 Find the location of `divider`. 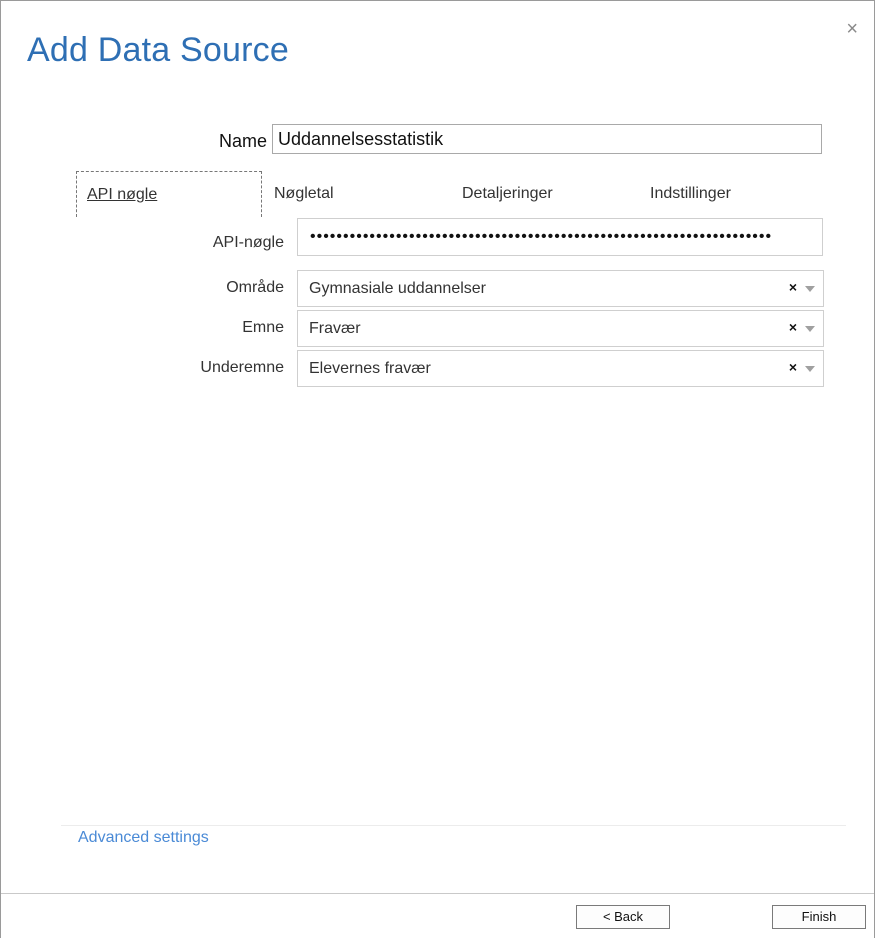

divider is located at coordinates (453, 825).